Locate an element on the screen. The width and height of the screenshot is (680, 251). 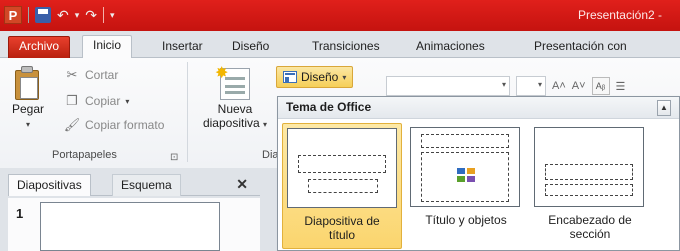
content-placeholder-icon is located at coordinates (467, 176).